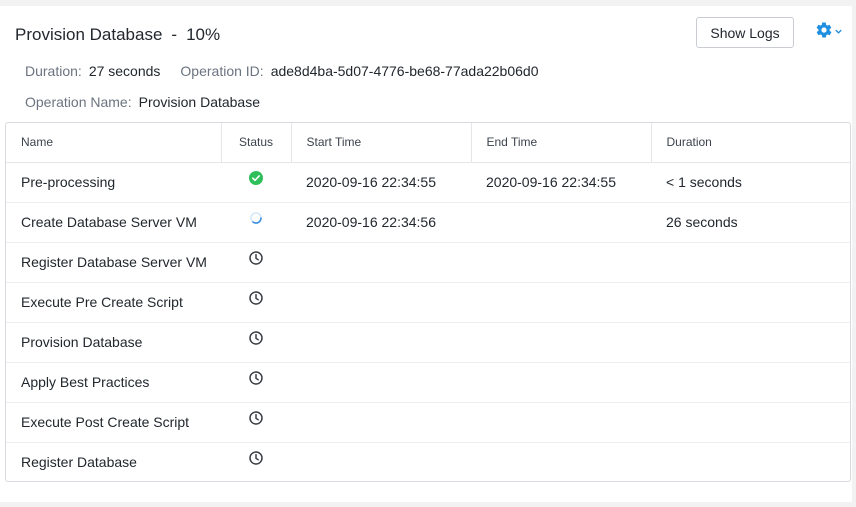 The height and width of the screenshot is (507, 856). Describe the element at coordinates (124, 71) in the screenshot. I see `duration-value: 27 seconds` at that location.